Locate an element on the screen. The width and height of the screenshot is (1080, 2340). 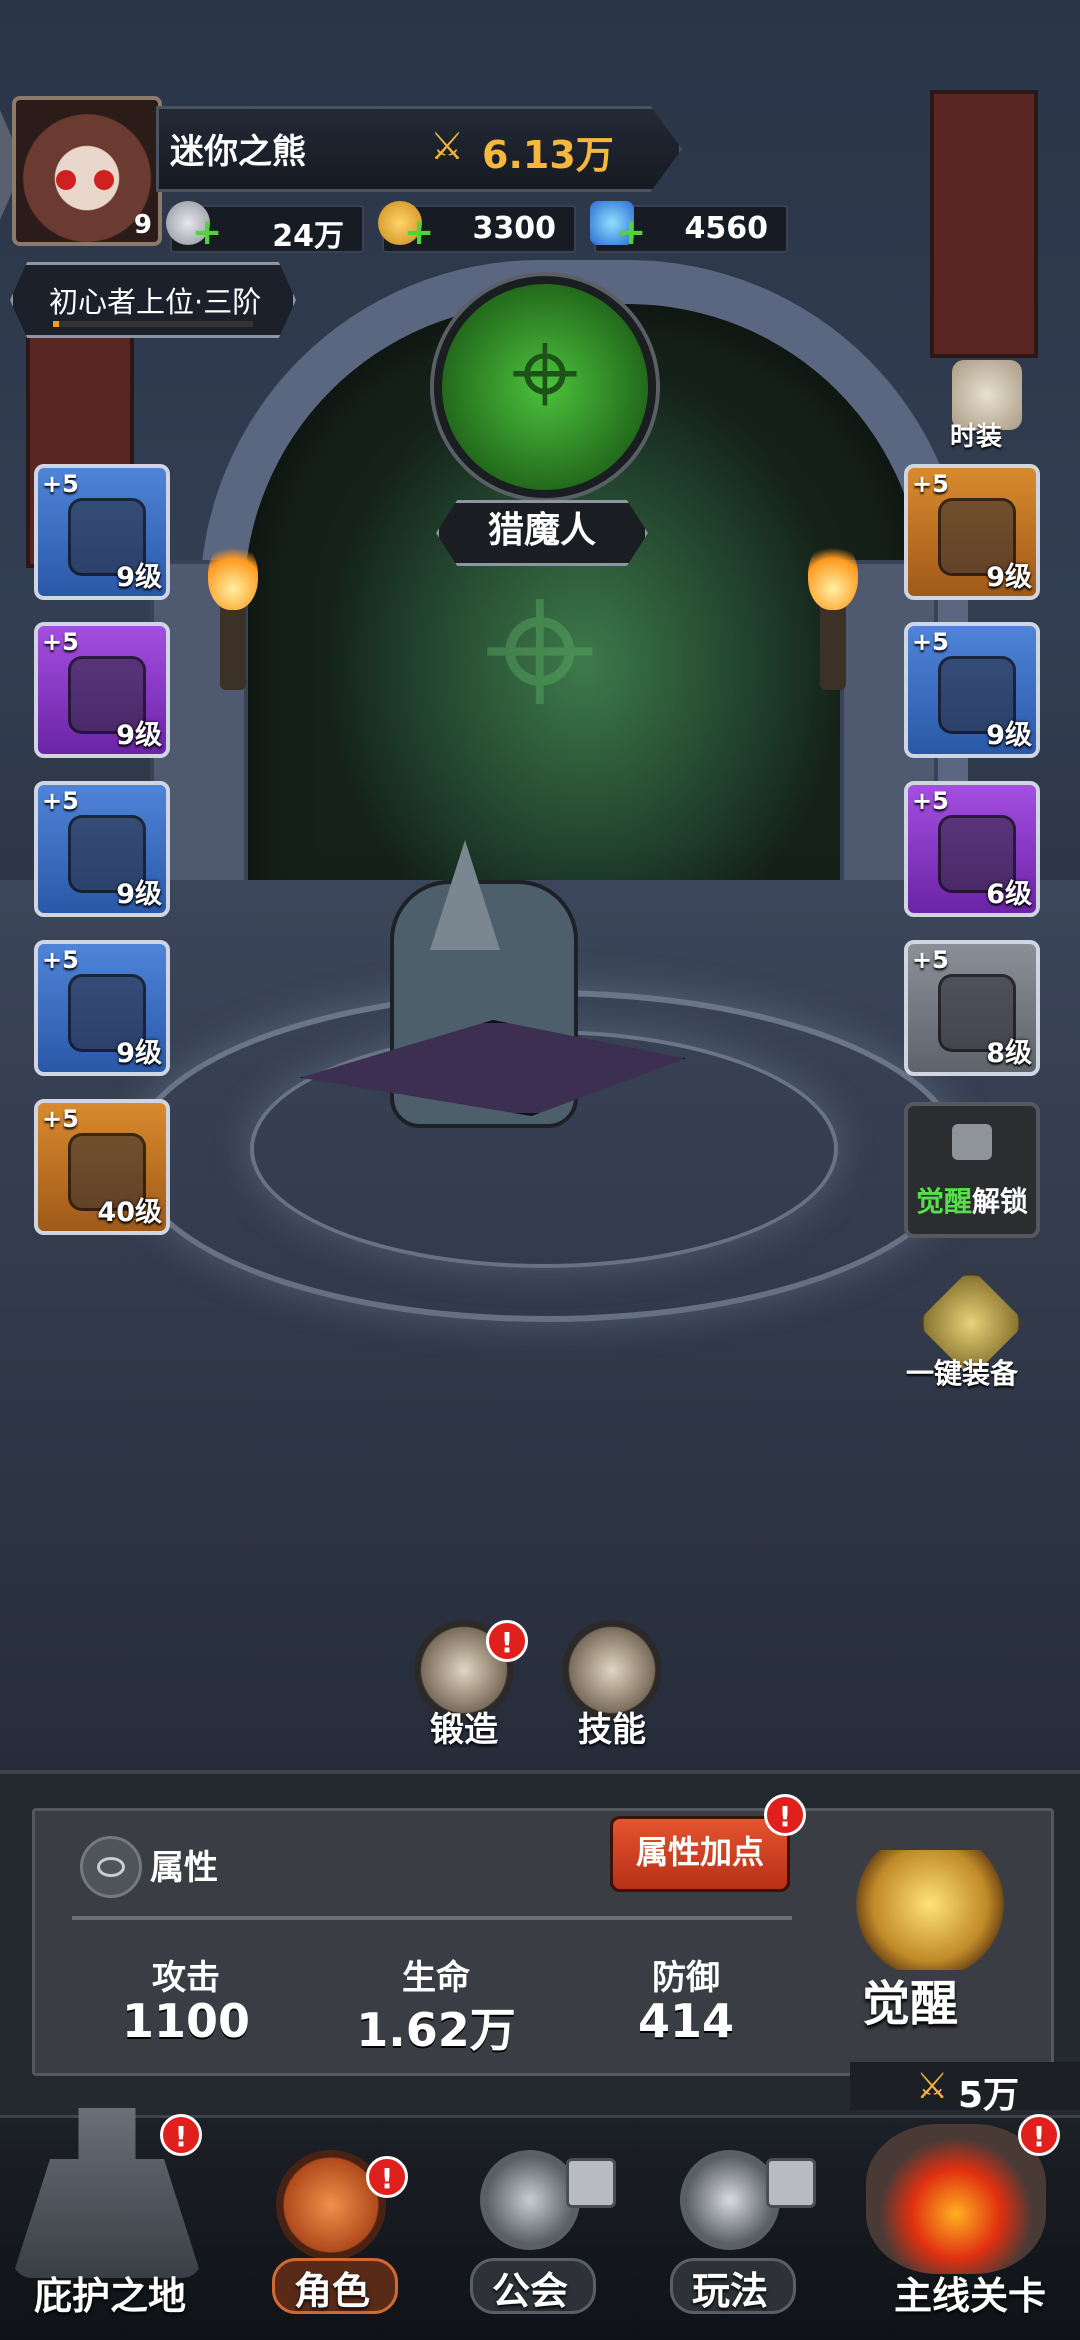
player-name: 迷你之熊 is located at coordinates (238, 152).